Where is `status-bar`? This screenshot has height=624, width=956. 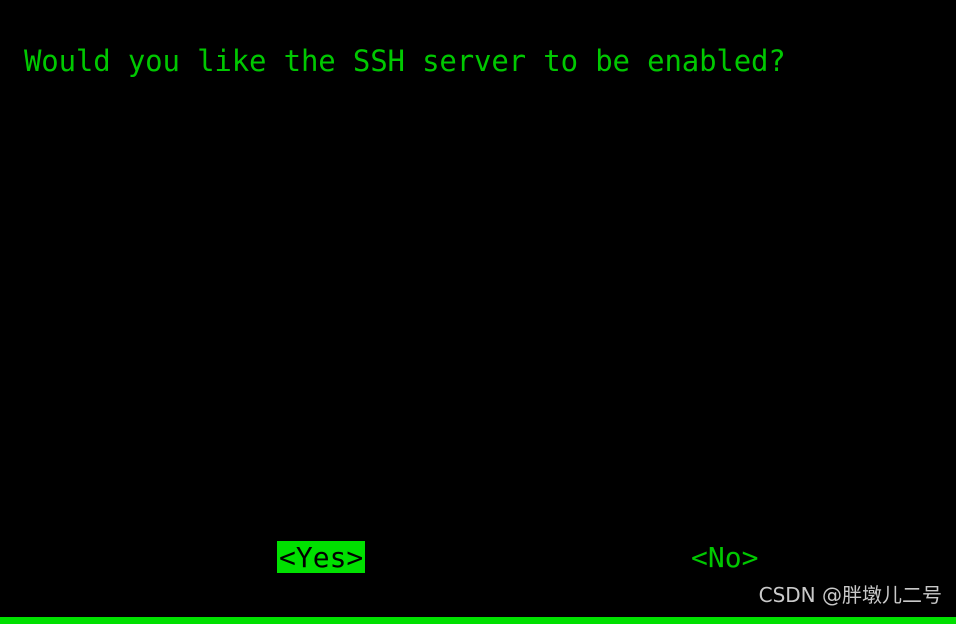 status-bar is located at coordinates (478, 620).